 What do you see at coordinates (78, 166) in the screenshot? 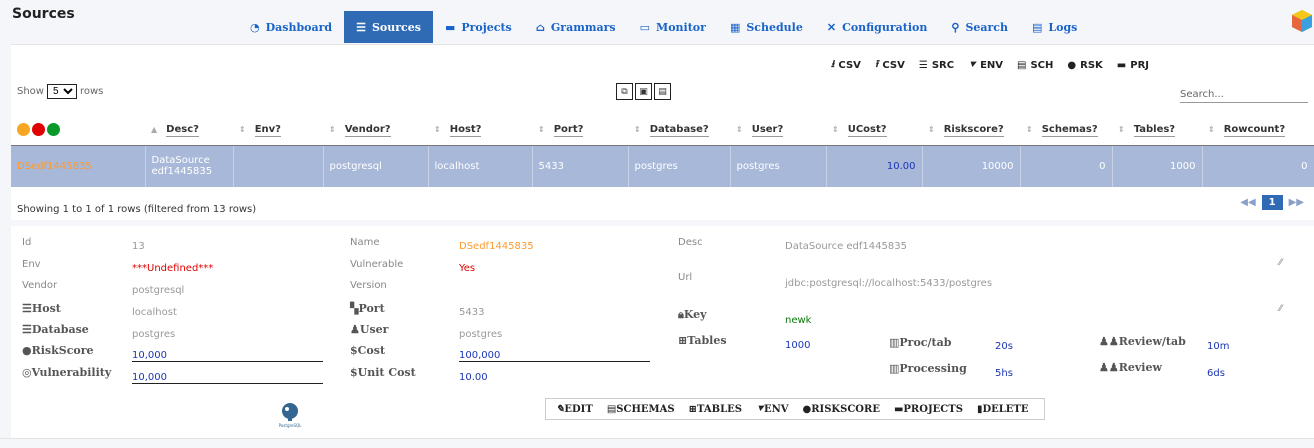
I see `cell-name: DSedf1445835` at bounding box center [78, 166].